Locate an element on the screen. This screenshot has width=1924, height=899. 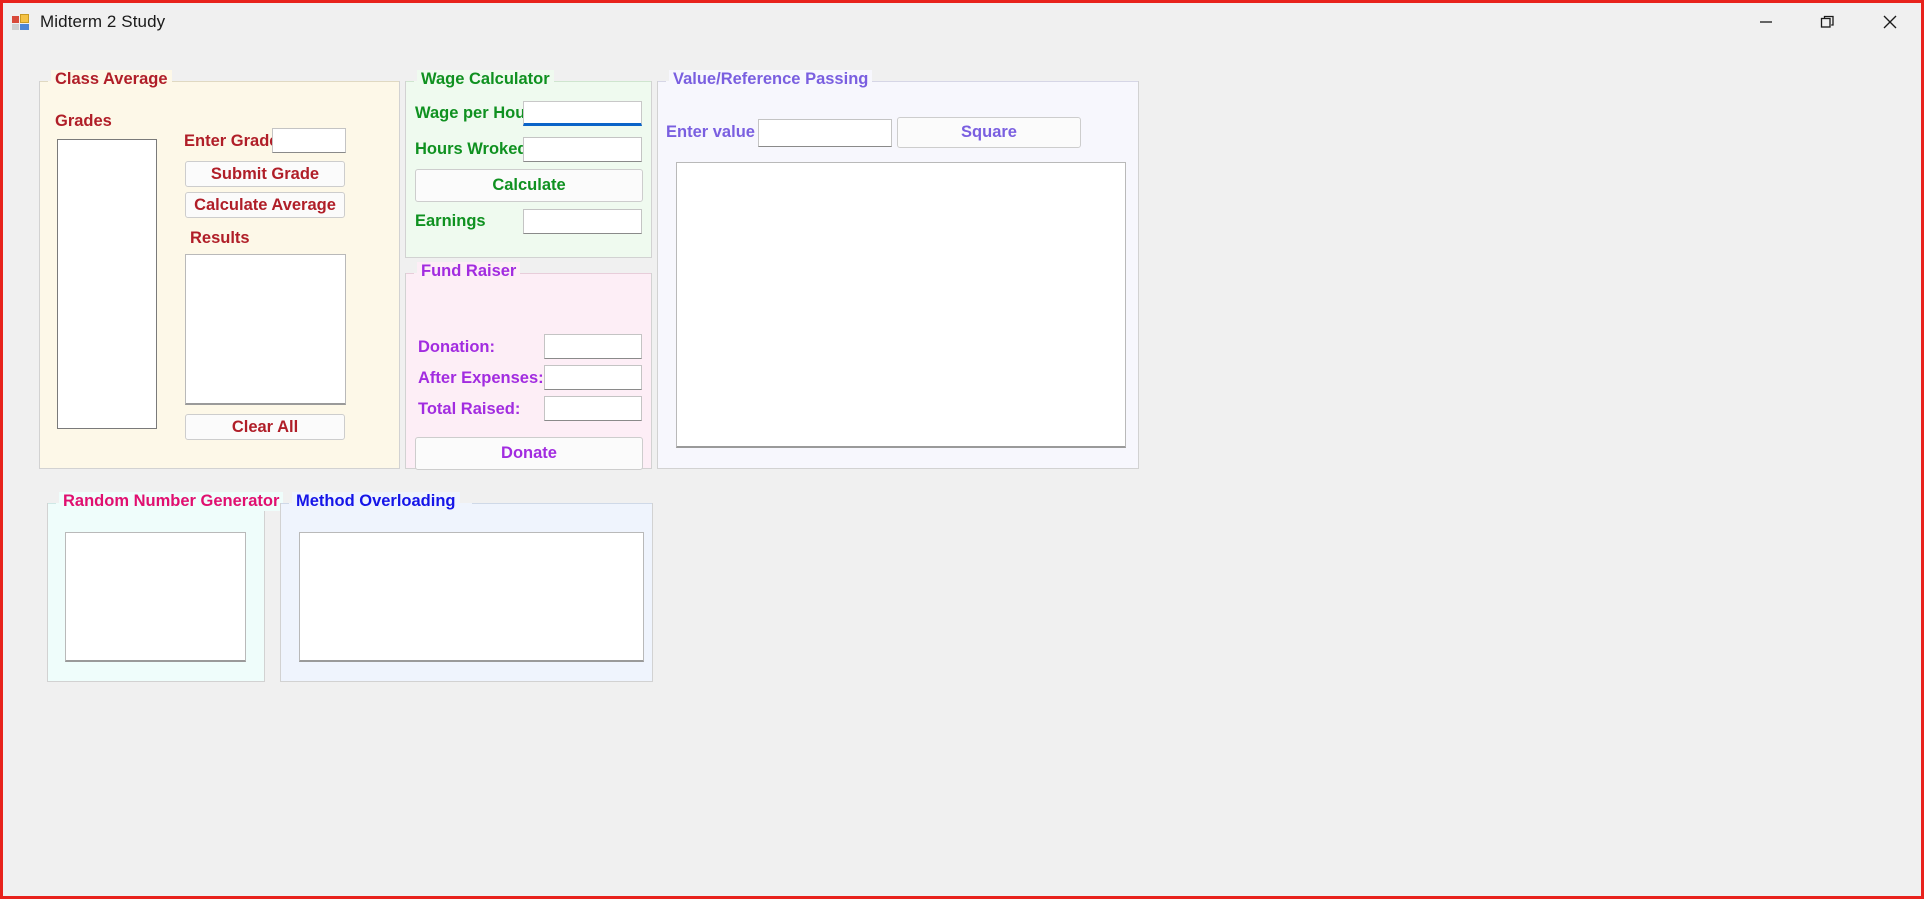
earnings-input is located at coordinates (582, 221).